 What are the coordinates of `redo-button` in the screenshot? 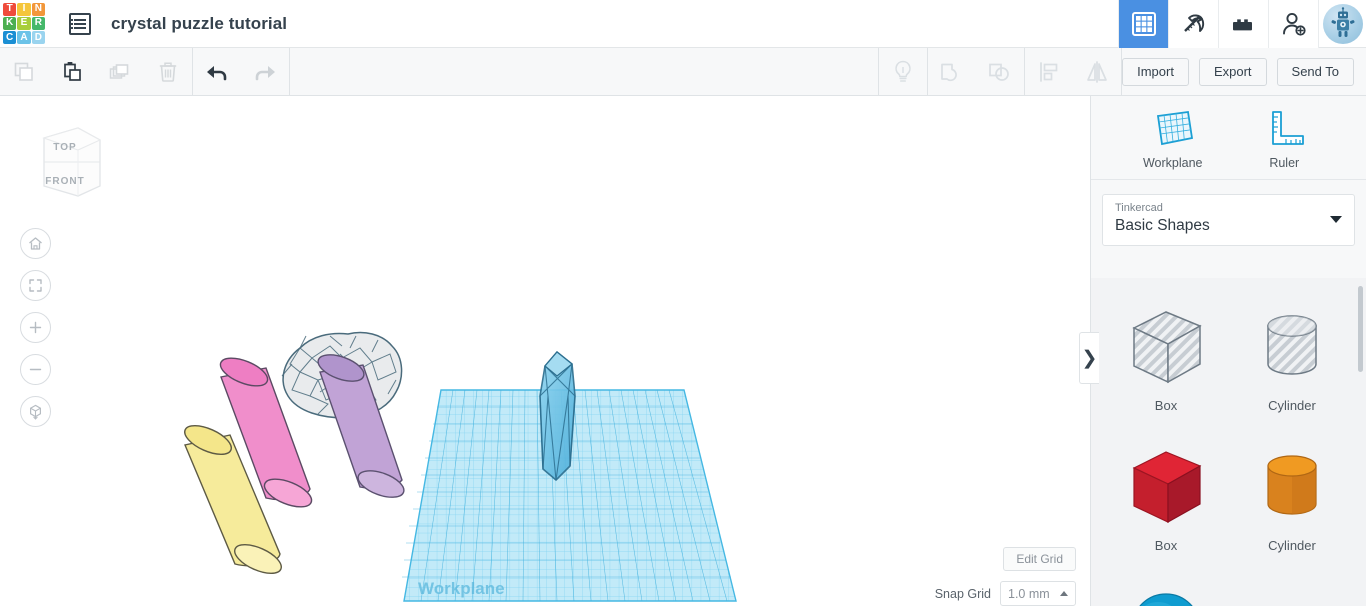 It's located at (265, 72).